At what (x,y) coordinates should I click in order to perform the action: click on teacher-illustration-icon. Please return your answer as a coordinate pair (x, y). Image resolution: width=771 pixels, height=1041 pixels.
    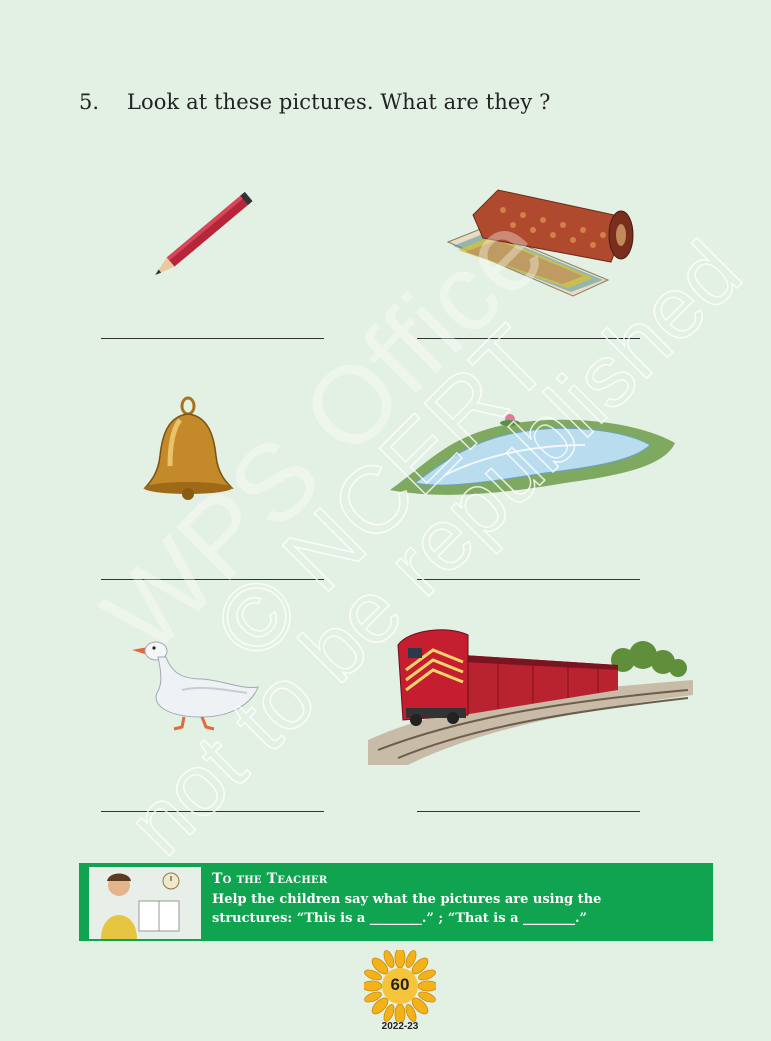
    Looking at the image, I should click on (145, 903).